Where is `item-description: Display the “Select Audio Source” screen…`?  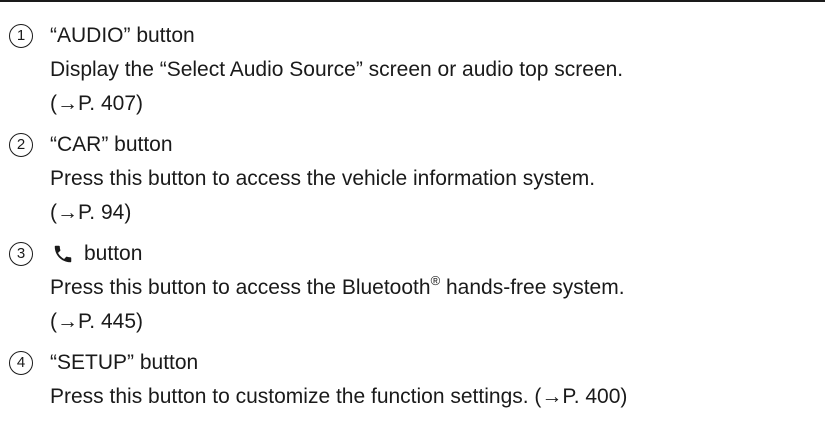 item-description: Display the “Select Audio Source” screen… is located at coordinates (337, 69).